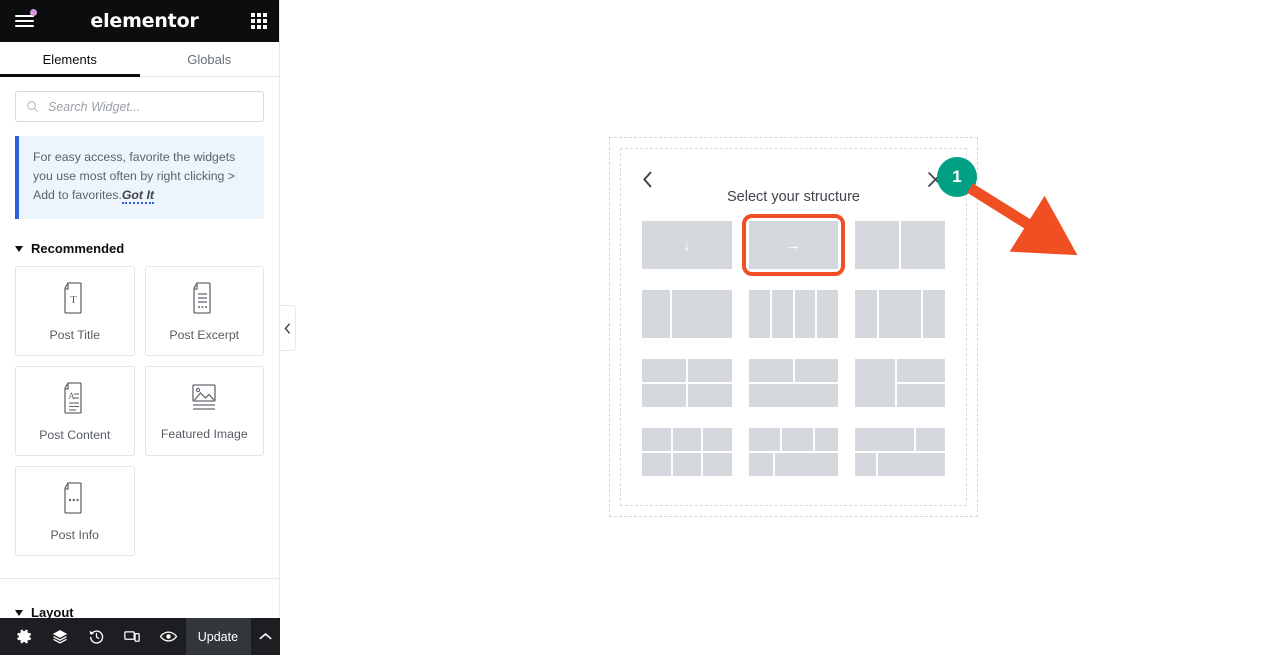 This screenshot has width=1280, height=655. What do you see at coordinates (957, 177) in the screenshot?
I see `annotation-step-badge: 1` at bounding box center [957, 177].